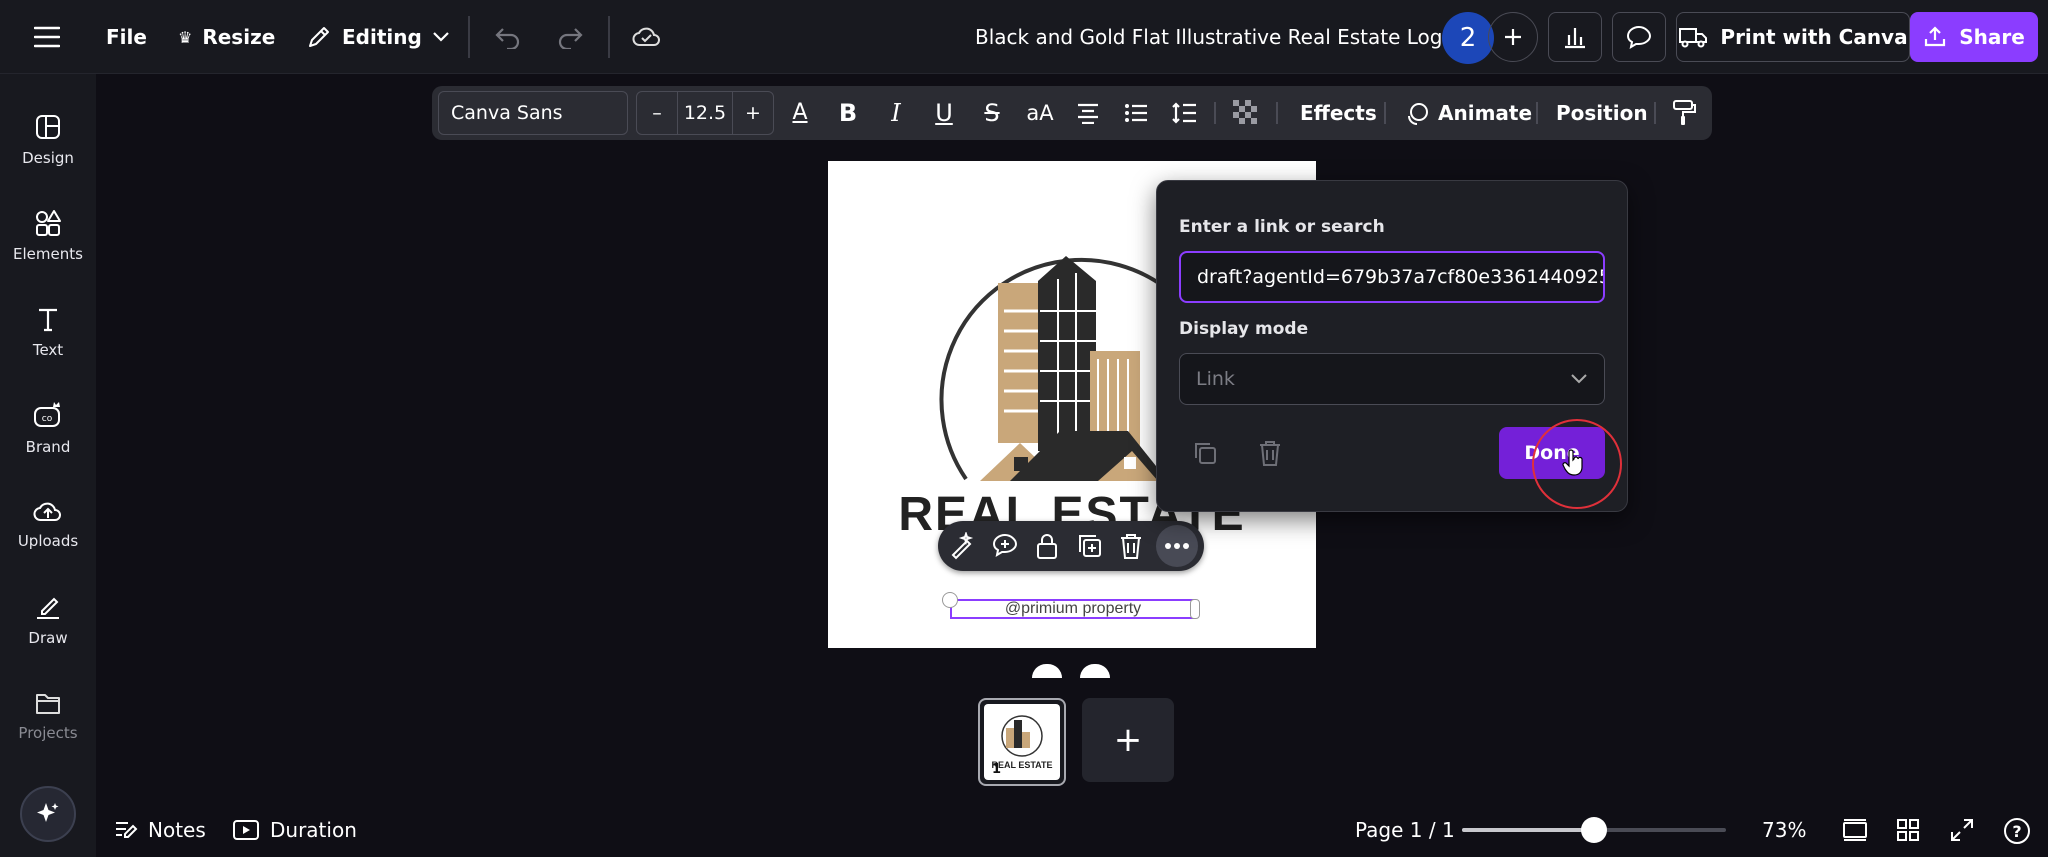  I want to click on more-icon, so click(1177, 546).